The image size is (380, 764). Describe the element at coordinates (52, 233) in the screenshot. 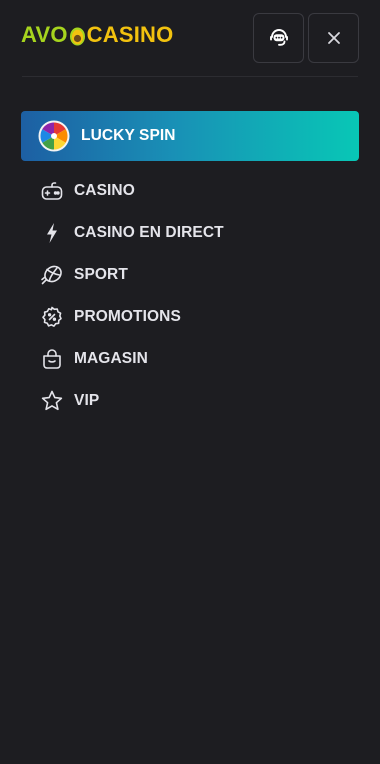

I see `lightning-icon` at that location.